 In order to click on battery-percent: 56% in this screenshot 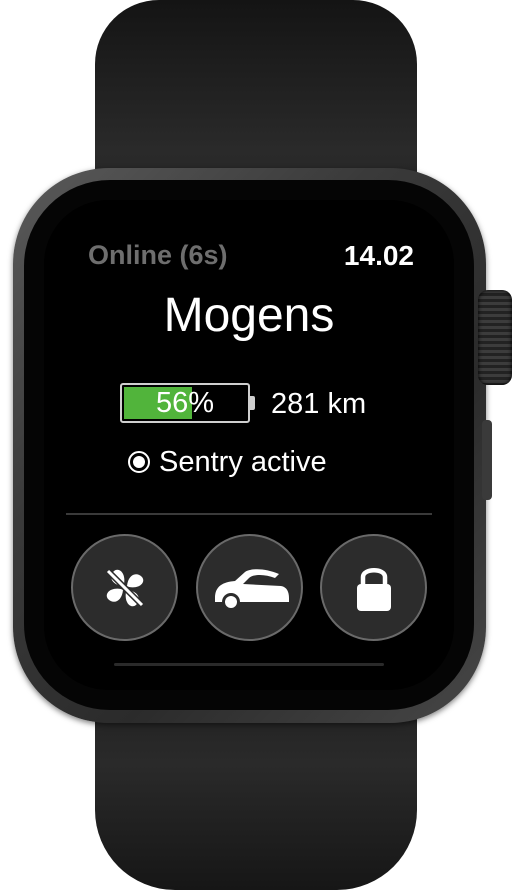, I will do `click(185, 403)`.